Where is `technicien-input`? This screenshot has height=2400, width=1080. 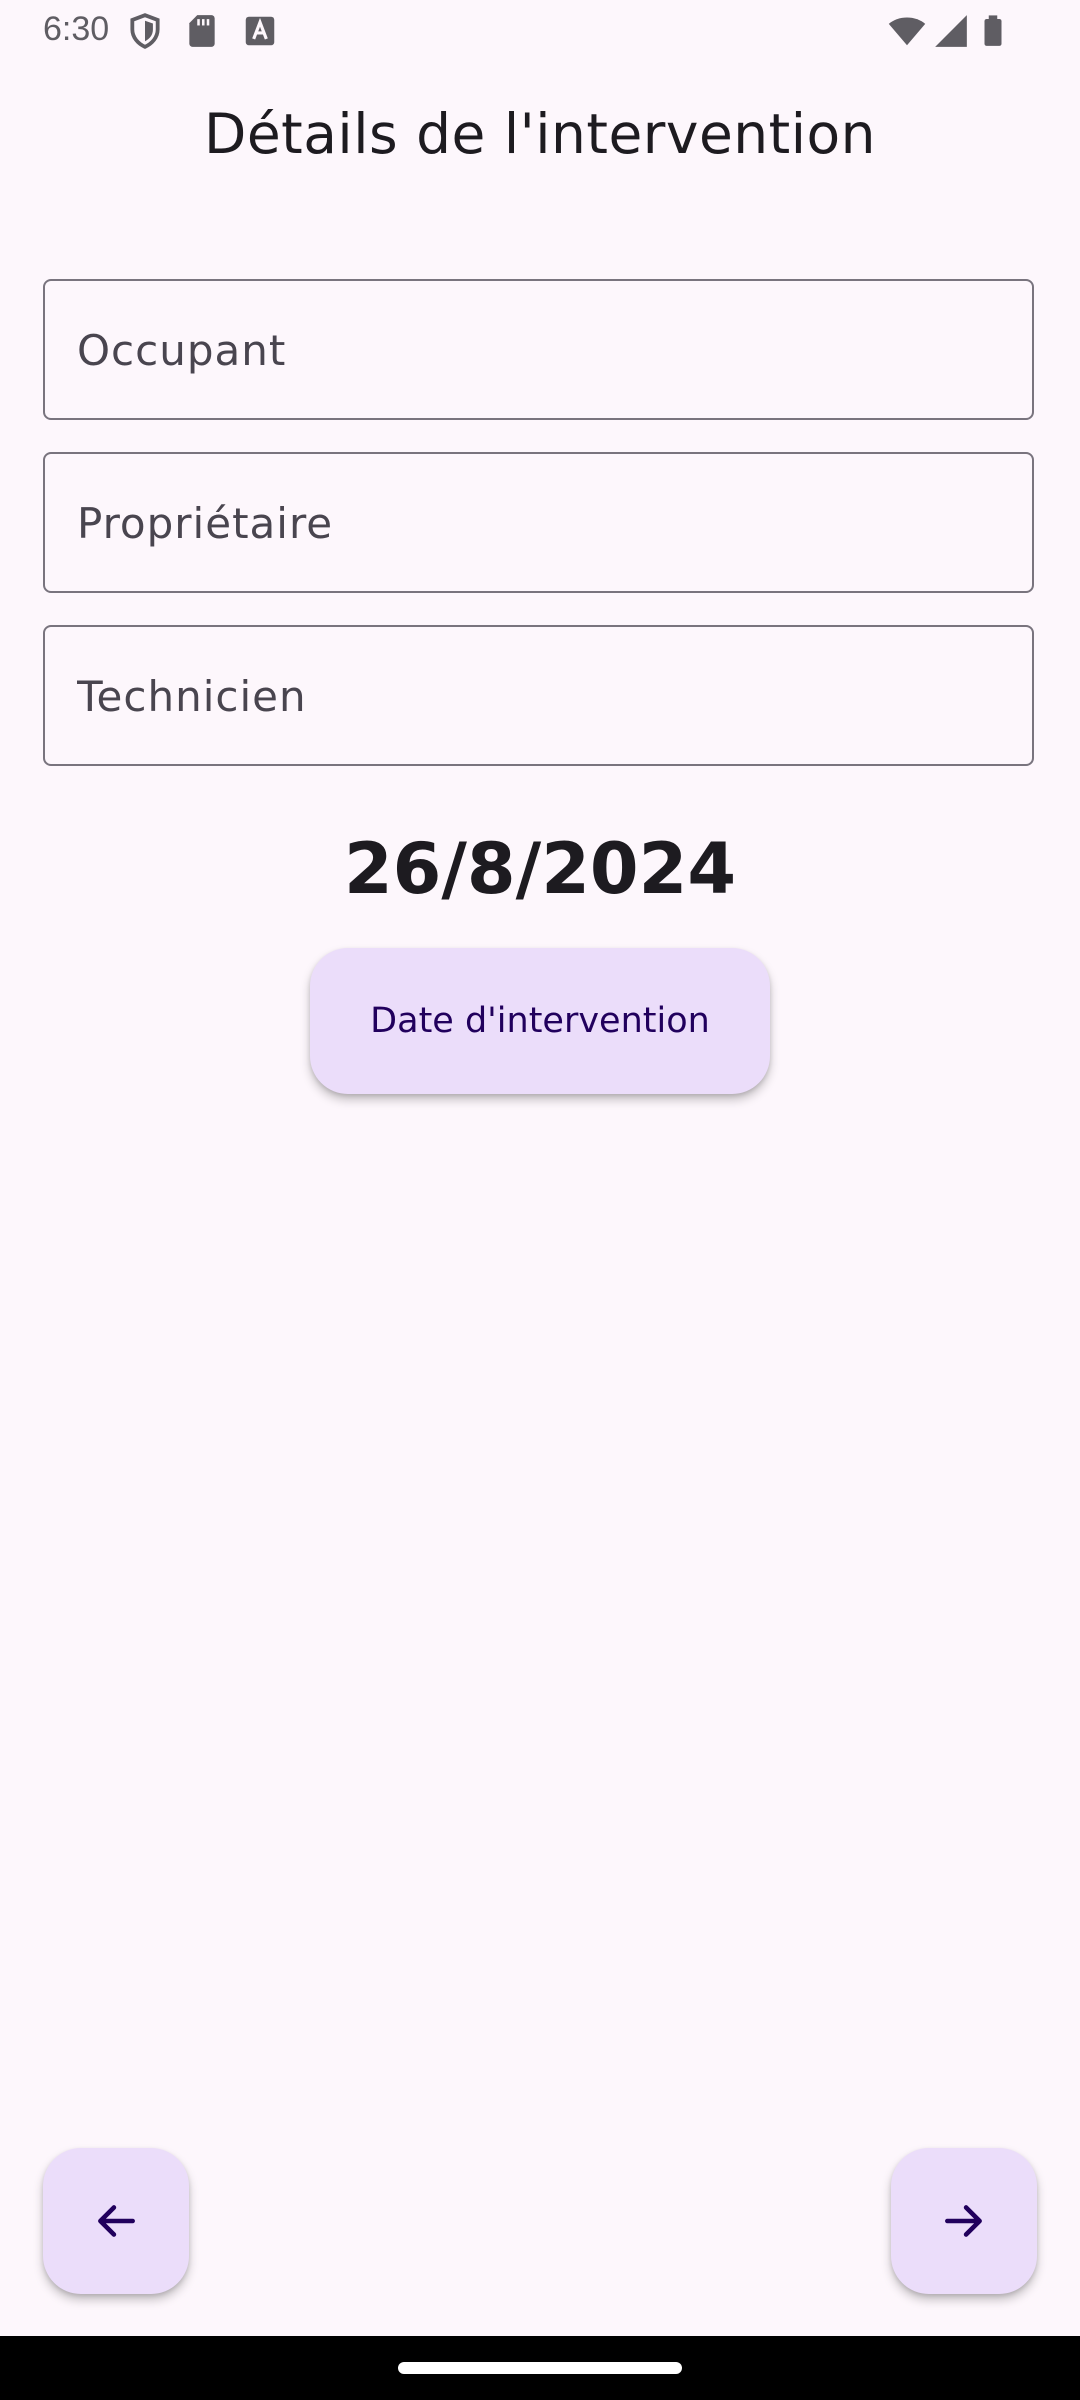 technicien-input is located at coordinates (542, 696).